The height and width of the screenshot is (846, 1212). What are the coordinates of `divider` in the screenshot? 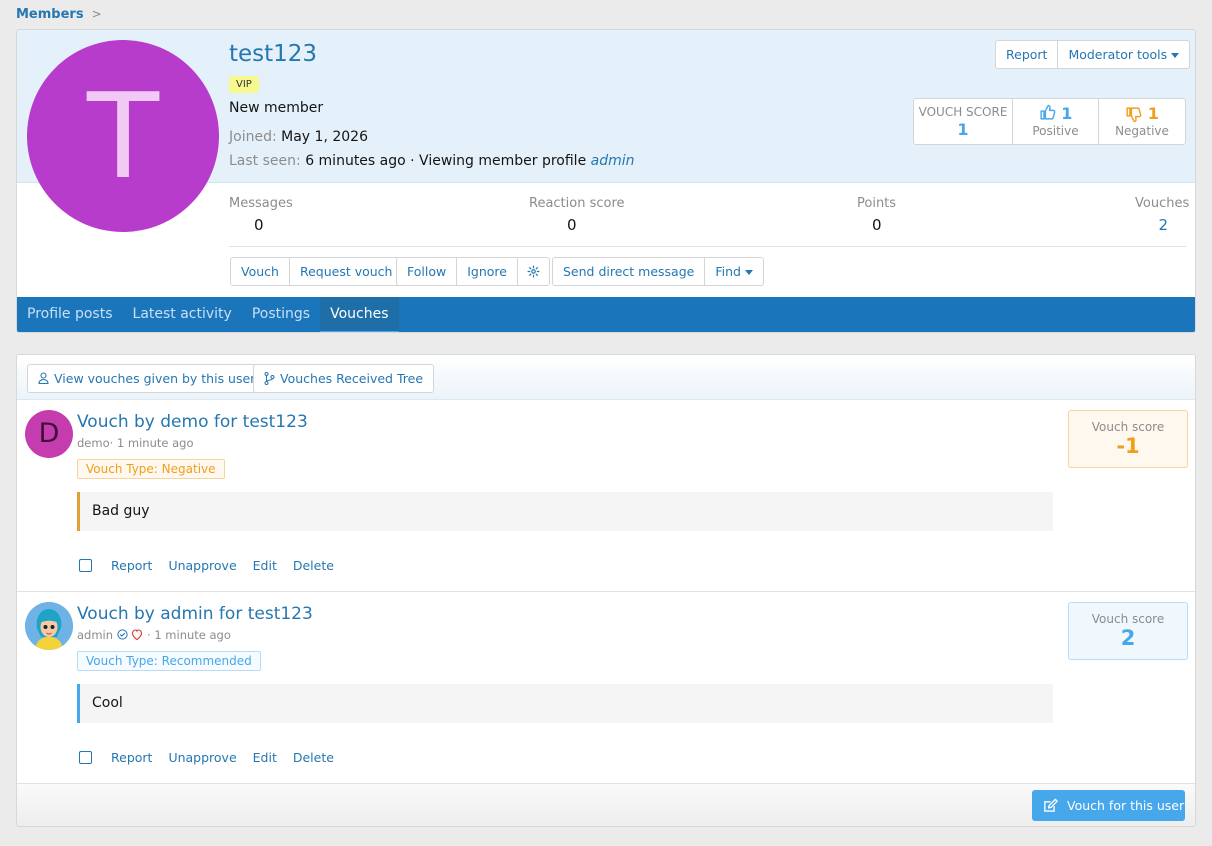 It's located at (707, 246).